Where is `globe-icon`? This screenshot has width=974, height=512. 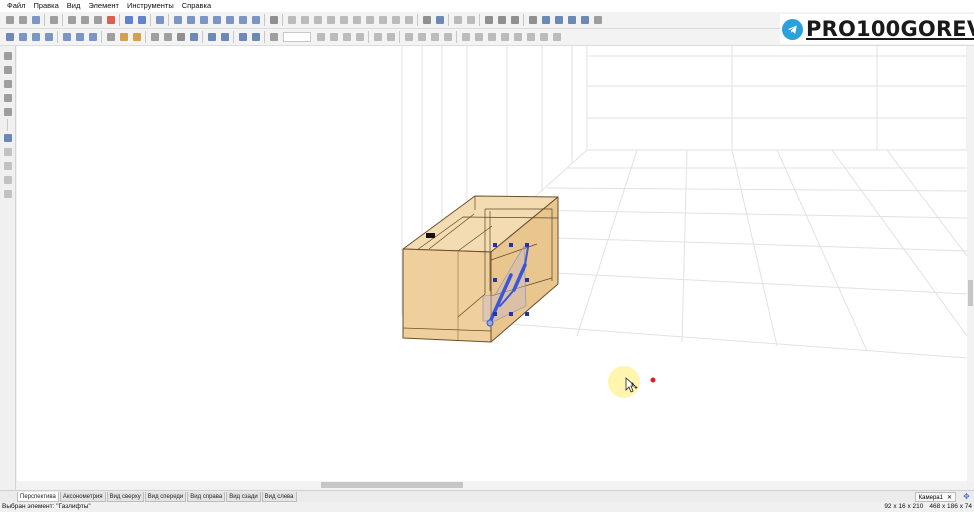 globe-icon is located at coordinates (128, 20).